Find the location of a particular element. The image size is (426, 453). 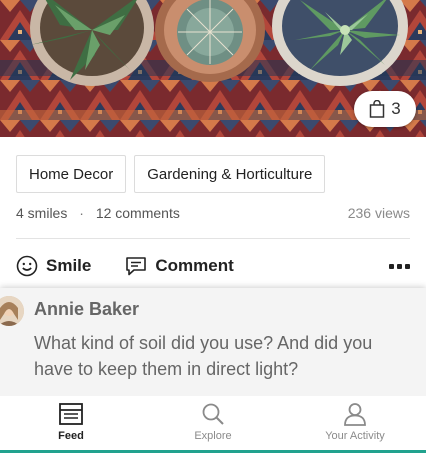

feed-icon is located at coordinates (71, 414).